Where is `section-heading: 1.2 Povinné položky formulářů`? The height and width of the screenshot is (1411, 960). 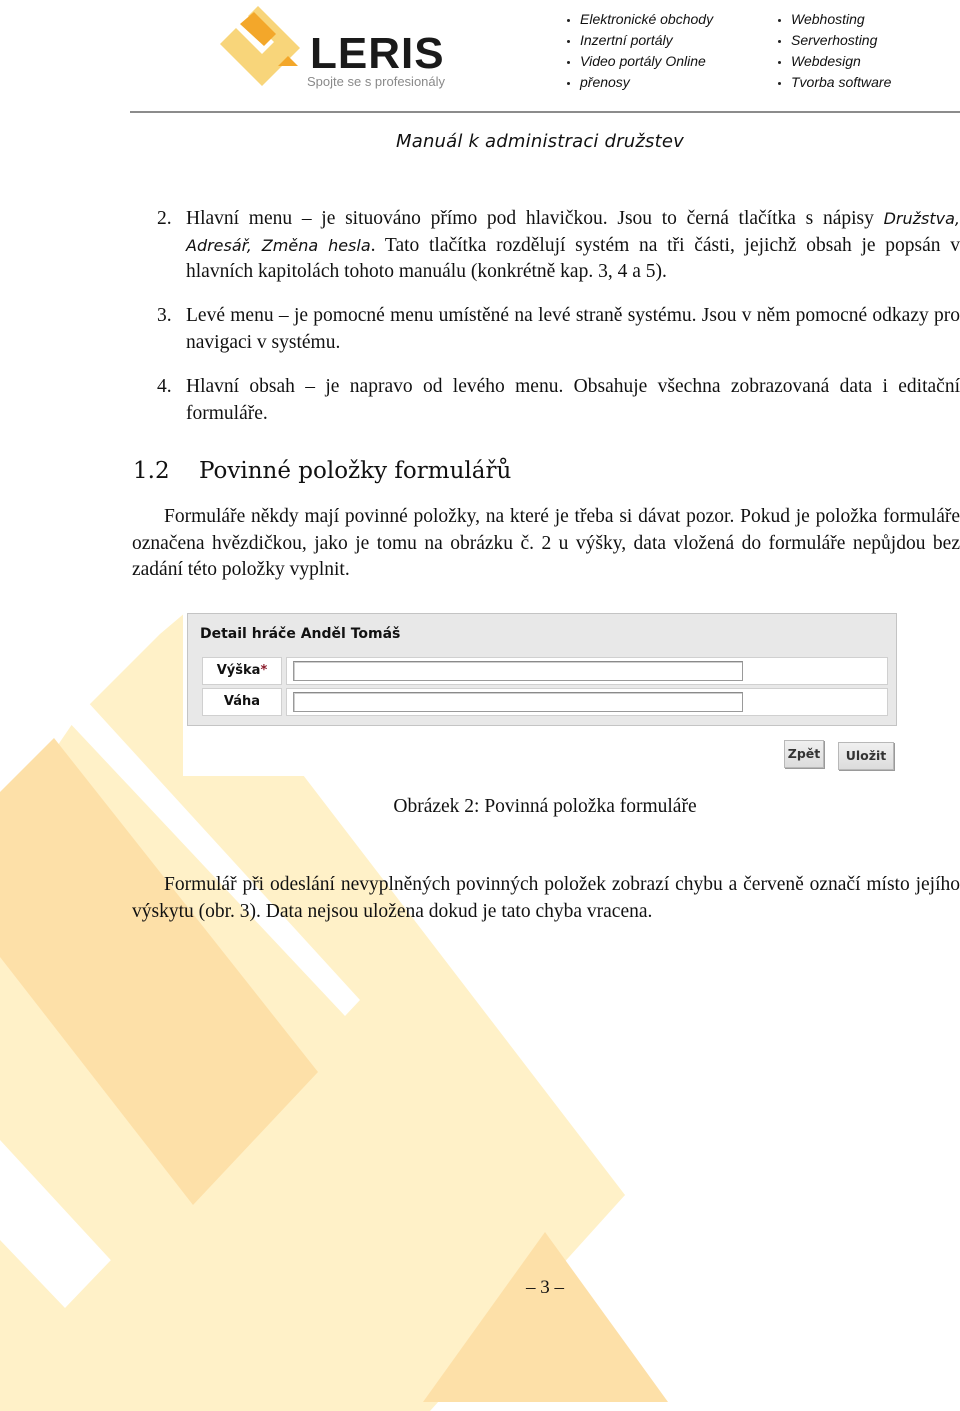 section-heading: 1.2 Povinné položky formulářů is located at coordinates (322, 471).